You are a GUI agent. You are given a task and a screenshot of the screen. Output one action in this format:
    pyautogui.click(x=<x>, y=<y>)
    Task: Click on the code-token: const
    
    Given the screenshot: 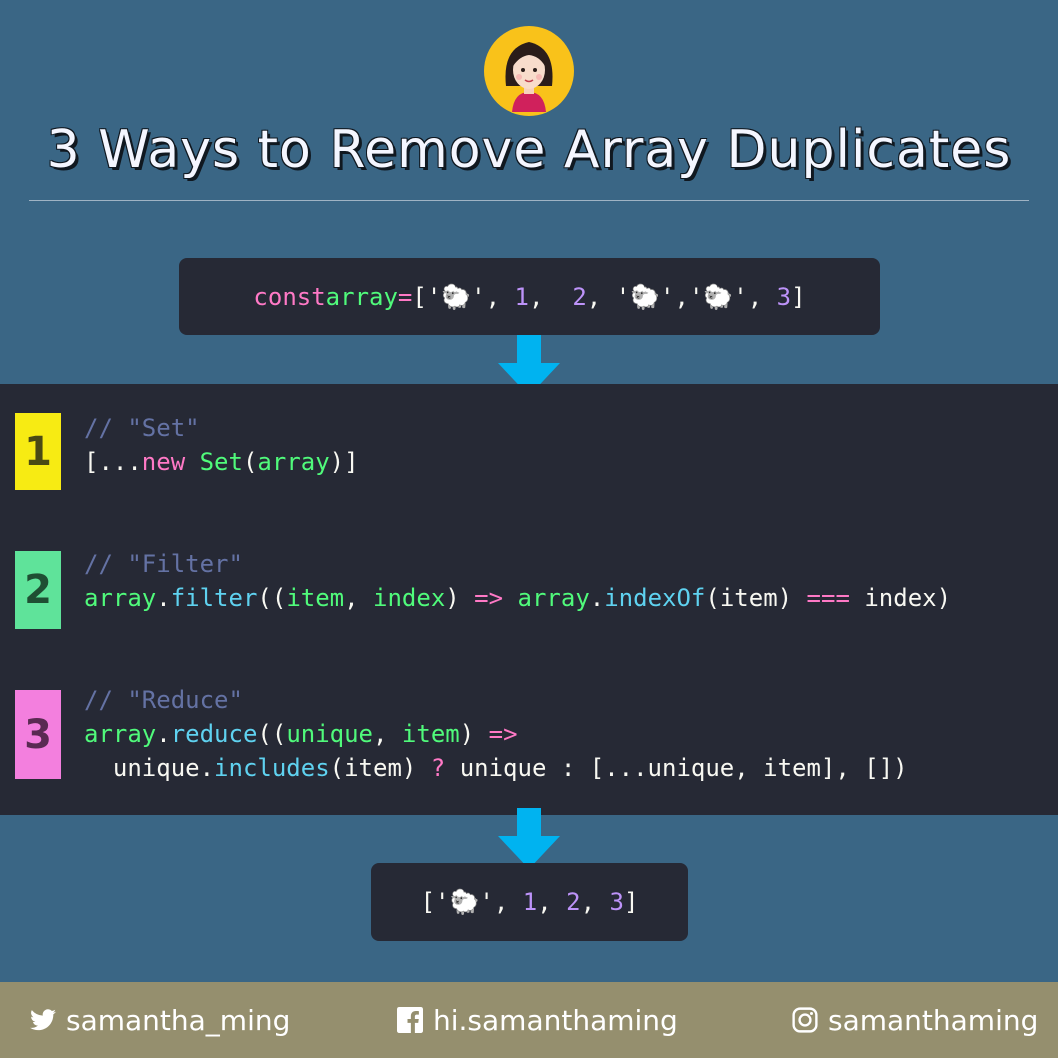 What is the action you would take?
    pyautogui.click(x=289, y=296)
    